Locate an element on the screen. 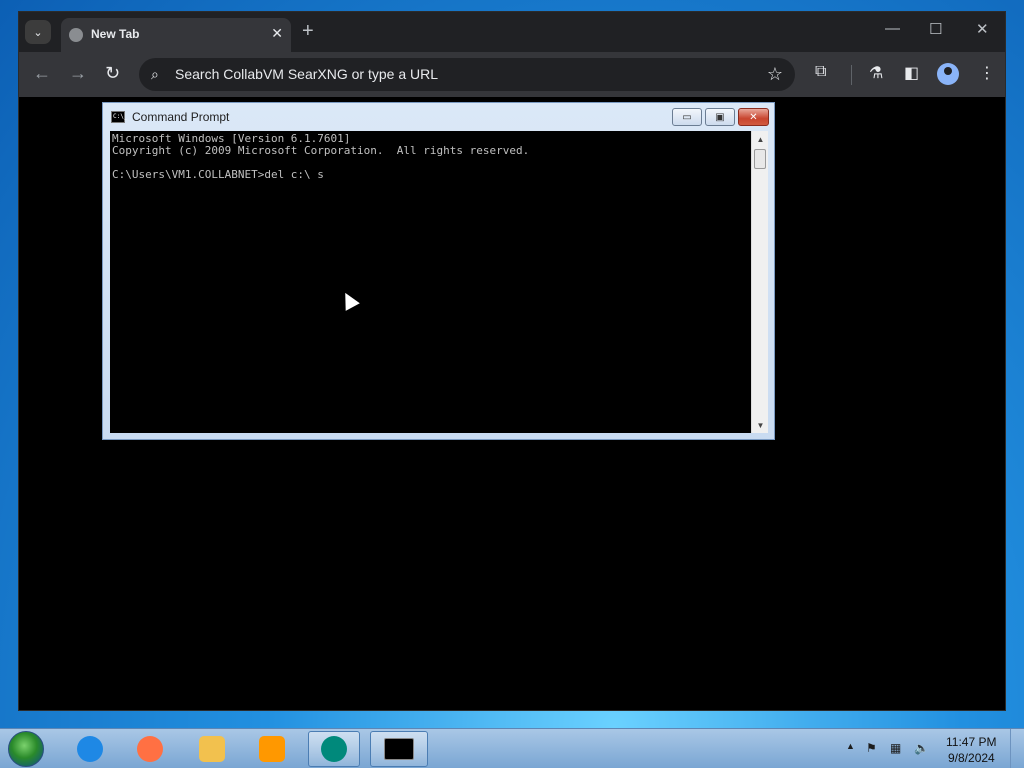 The width and height of the screenshot is (1024, 768). clock-date: 9/8/2024 is located at coordinates (971, 758).